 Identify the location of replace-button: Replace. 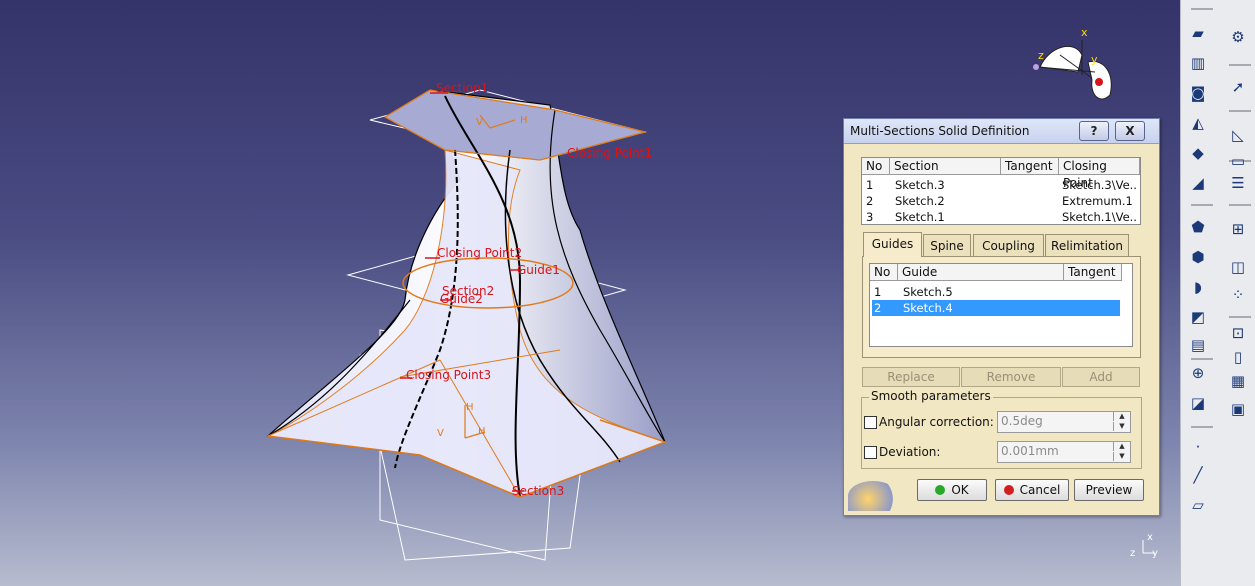
(911, 377).